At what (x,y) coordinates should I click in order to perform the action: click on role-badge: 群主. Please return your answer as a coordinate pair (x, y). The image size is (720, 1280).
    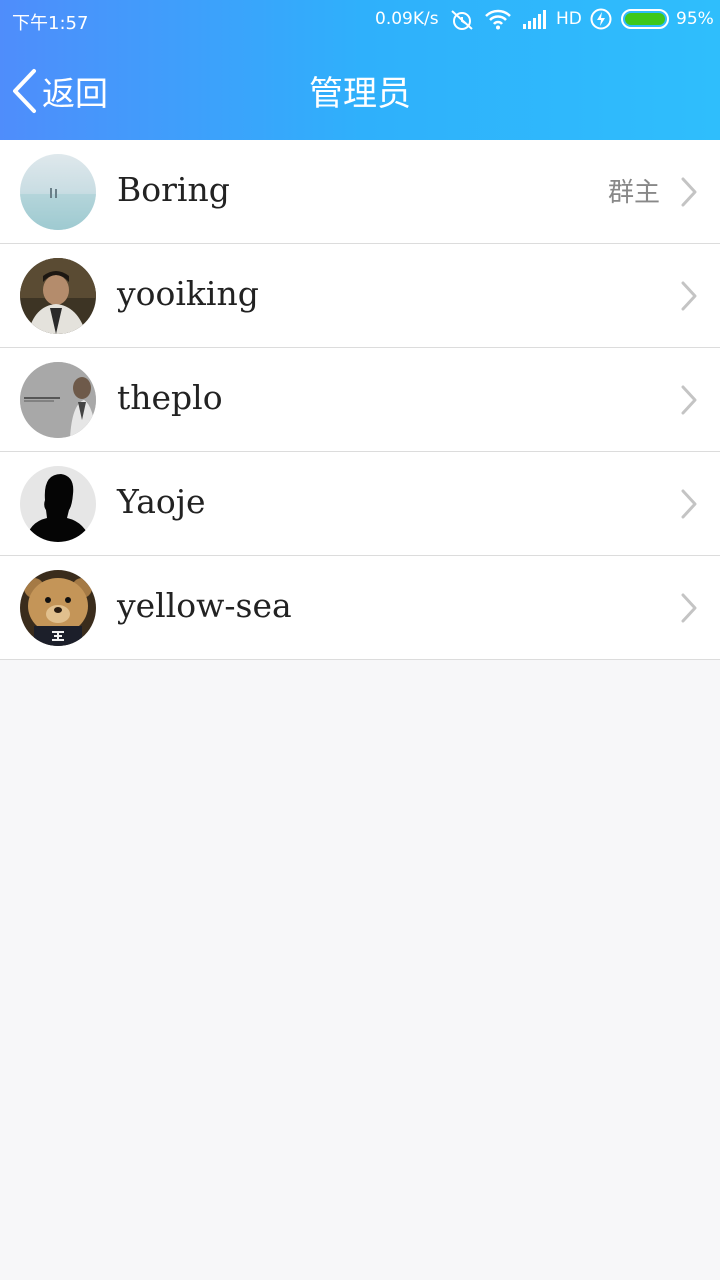
    Looking at the image, I should click on (633, 193).